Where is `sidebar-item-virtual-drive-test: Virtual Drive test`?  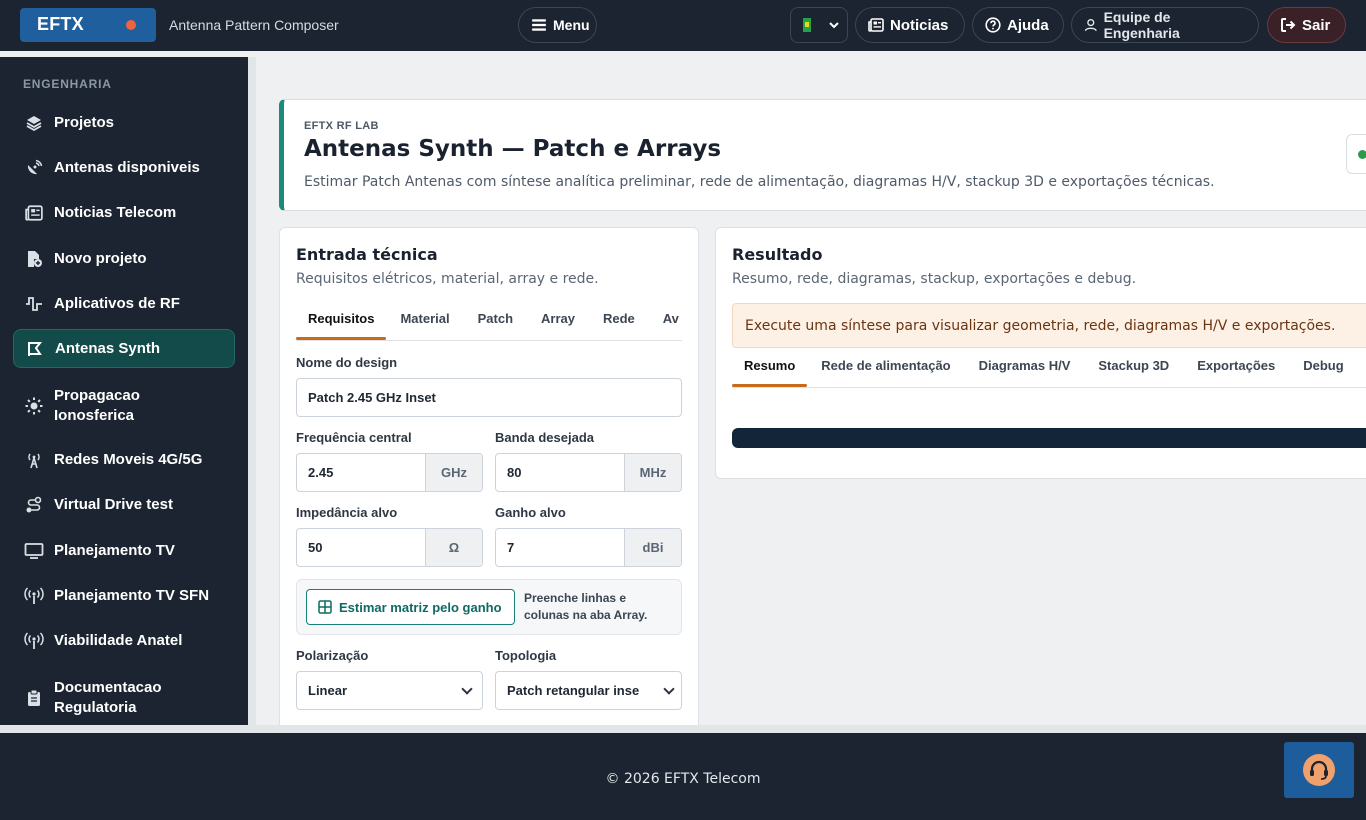
sidebar-item-virtual-drive-test: Virtual Drive test is located at coordinates (124, 505).